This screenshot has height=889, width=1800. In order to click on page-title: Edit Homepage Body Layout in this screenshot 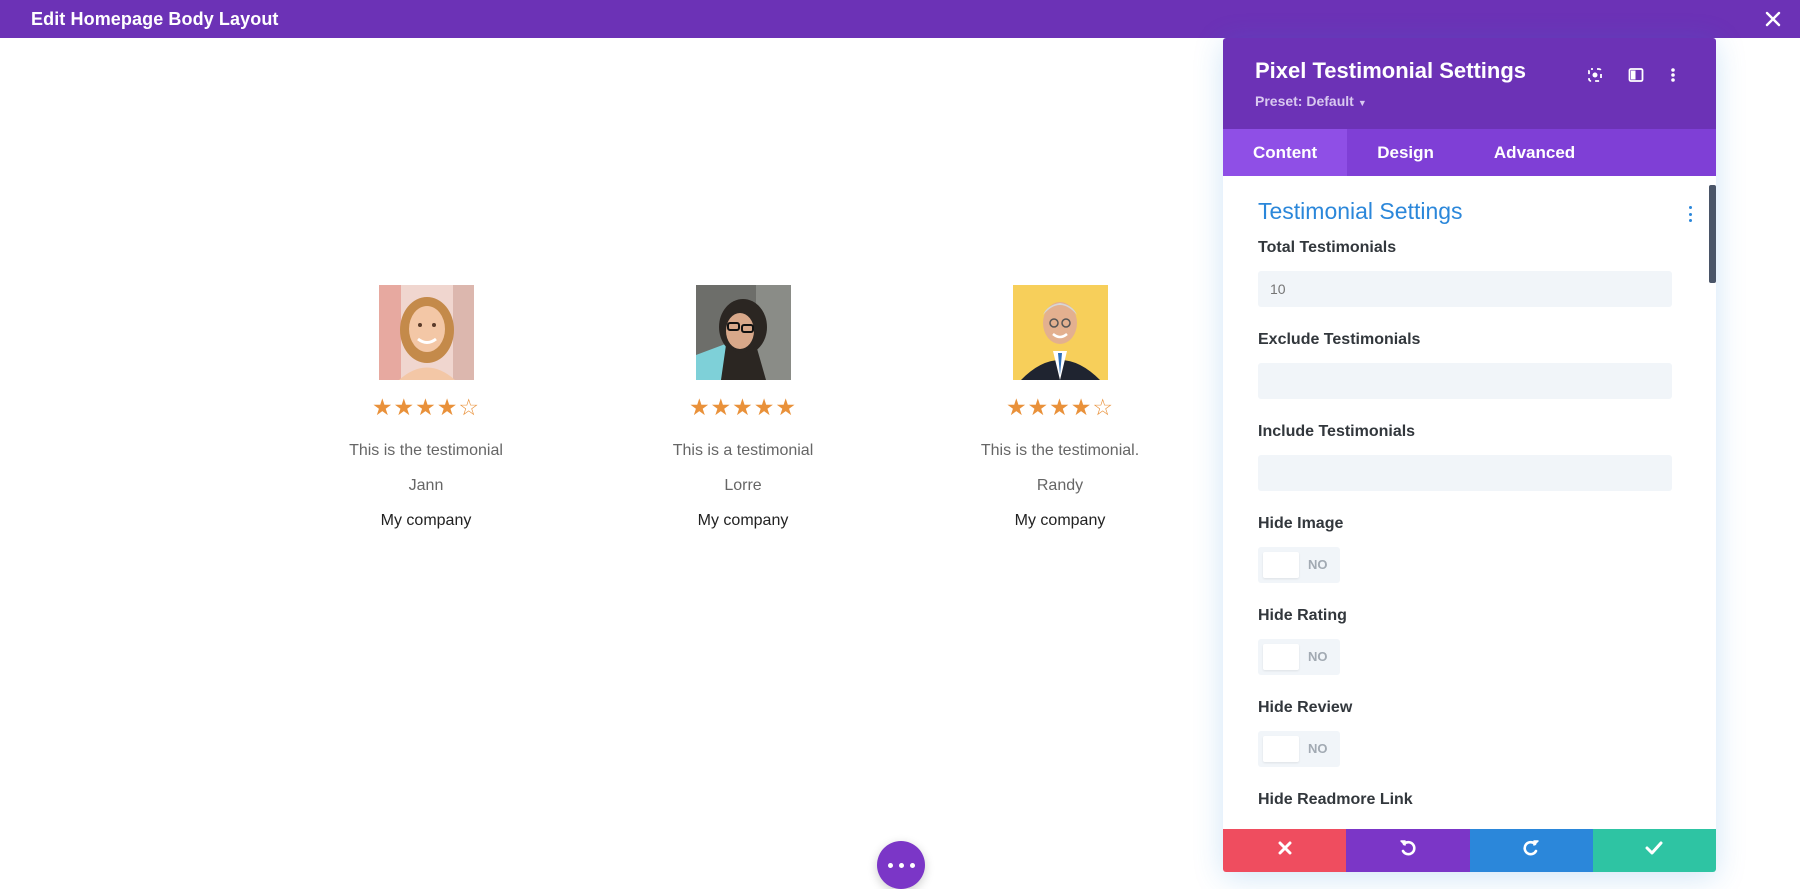, I will do `click(155, 18)`.